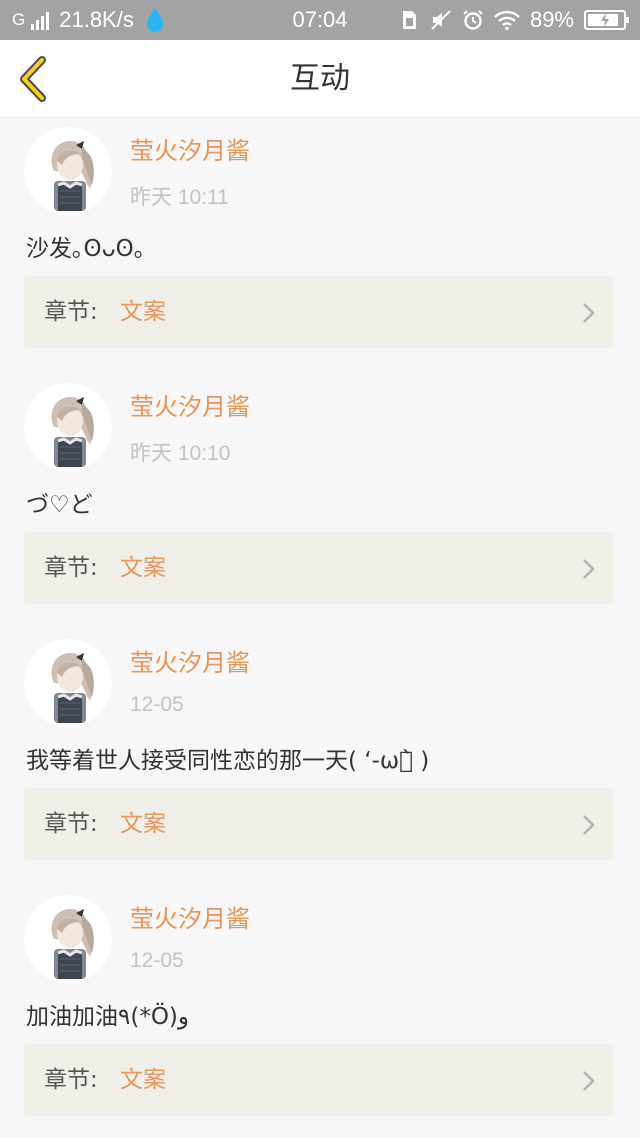 The width and height of the screenshot is (640, 1138). Describe the element at coordinates (551, 19) in the screenshot. I see `battery-percent: 89%` at that location.